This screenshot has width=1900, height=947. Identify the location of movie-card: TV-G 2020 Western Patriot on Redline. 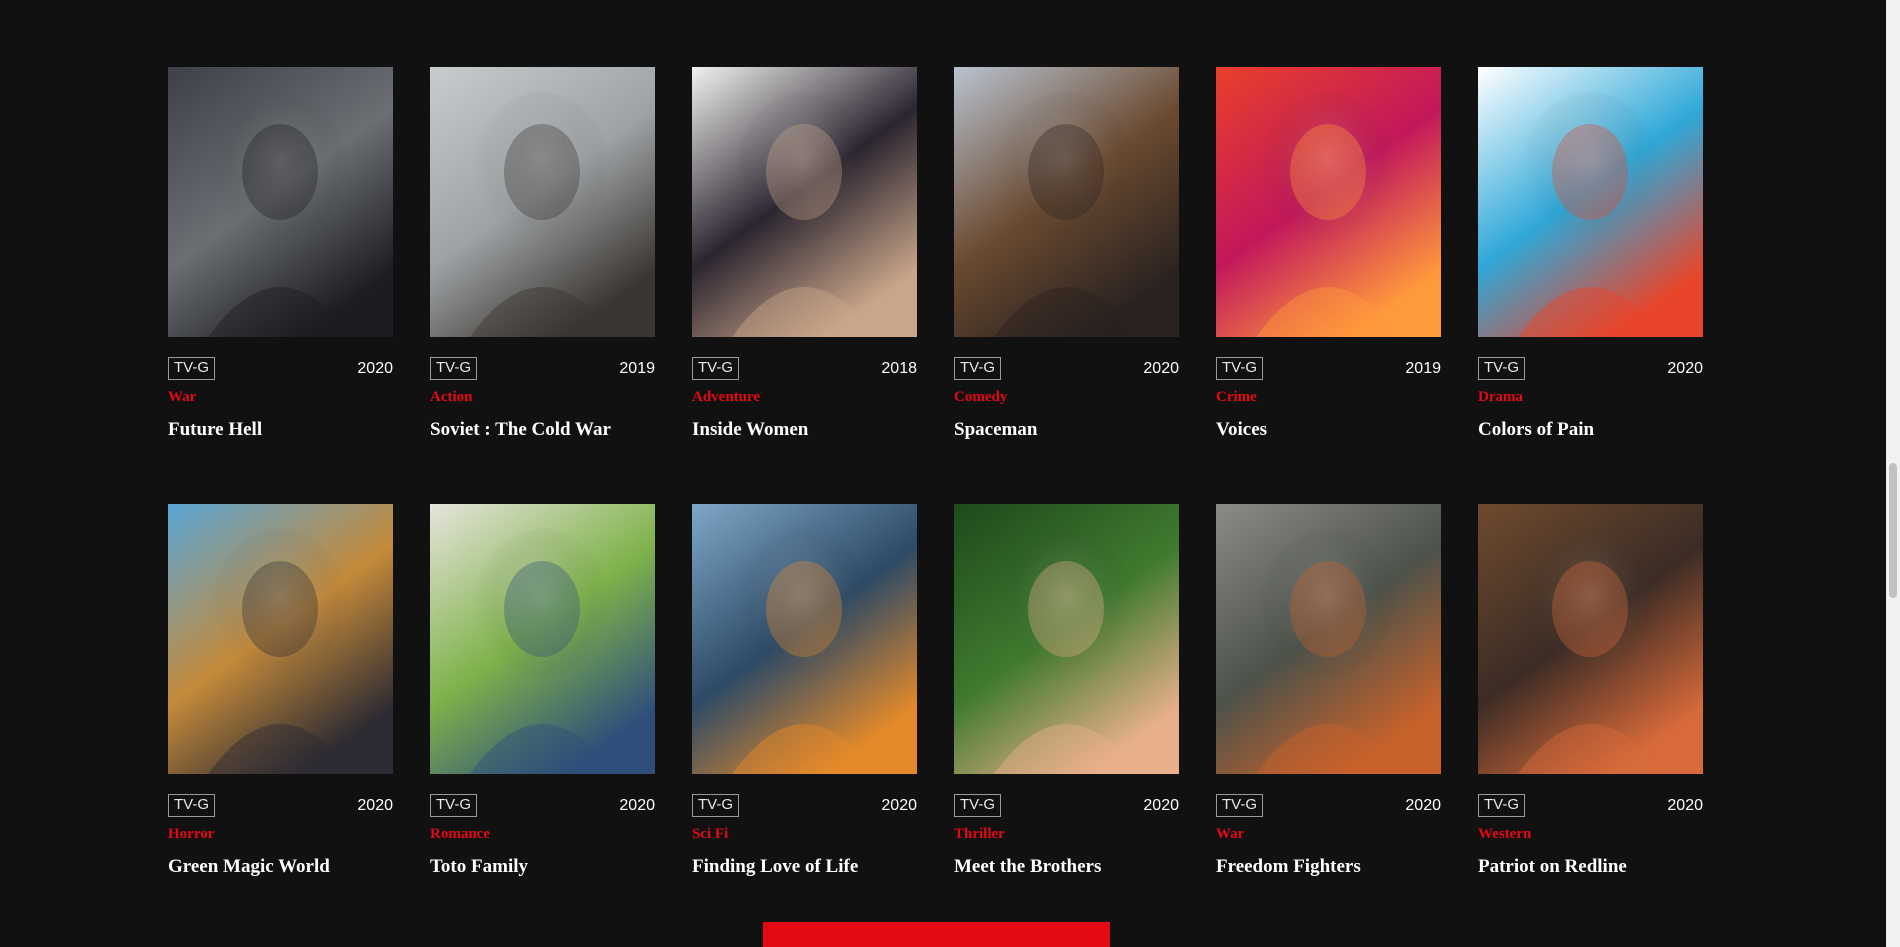
(1590, 722).